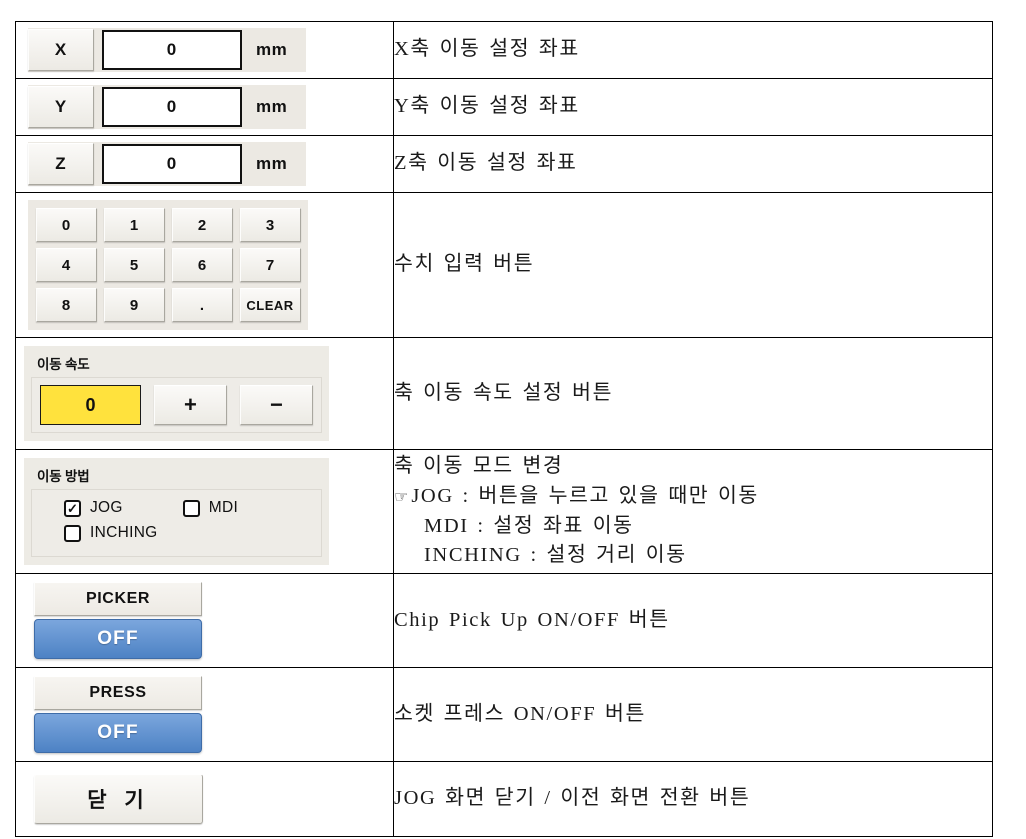 This screenshot has height=839, width=1026. What do you see at coordinates (401, 496) in the screenshot?
I see `pointing-hand-icon: ☞` at bounding box center [401, 496].